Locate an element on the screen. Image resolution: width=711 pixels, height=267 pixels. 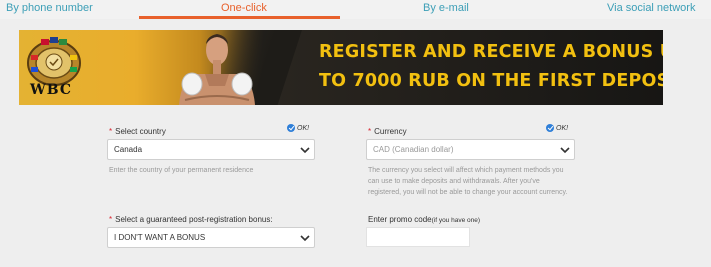
country-select-value: Canada is located at coordinates (128, 149).